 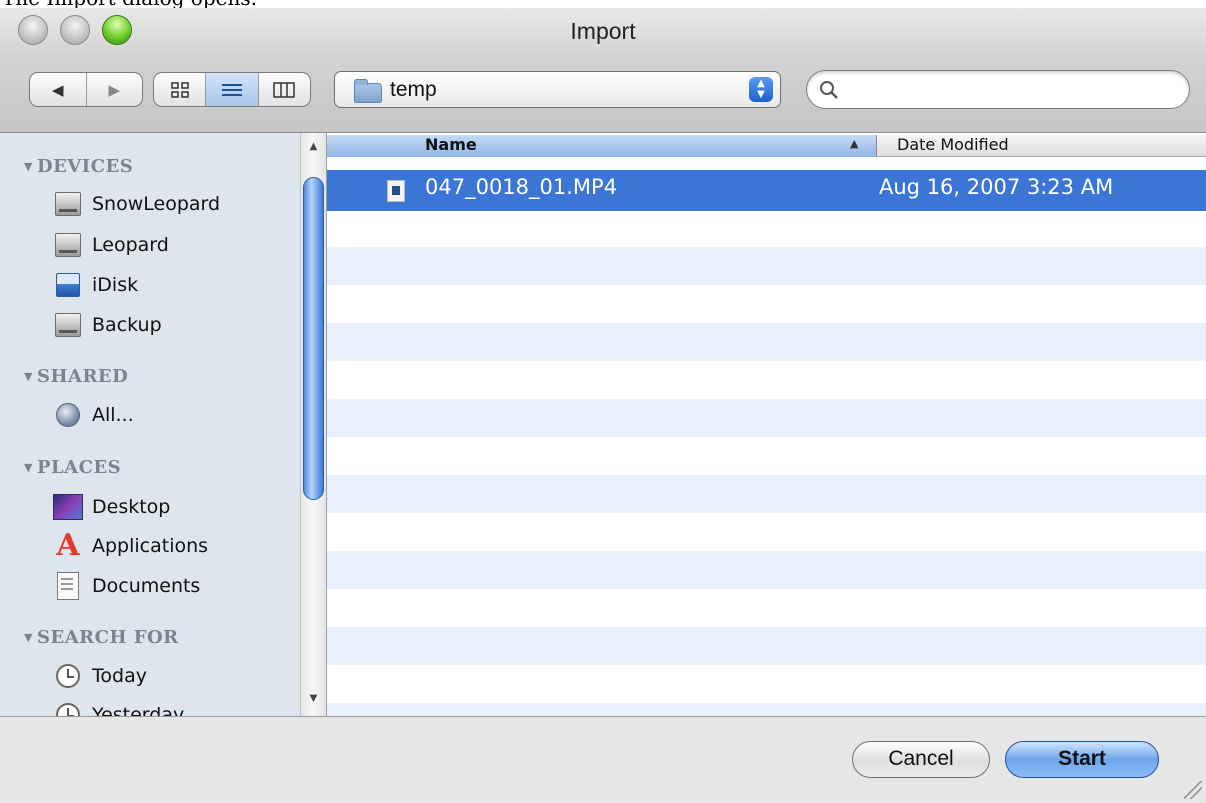 I want to click on sidebar-section-search-for: ▼ SEARCH FOR, so click(x=101, y=637).